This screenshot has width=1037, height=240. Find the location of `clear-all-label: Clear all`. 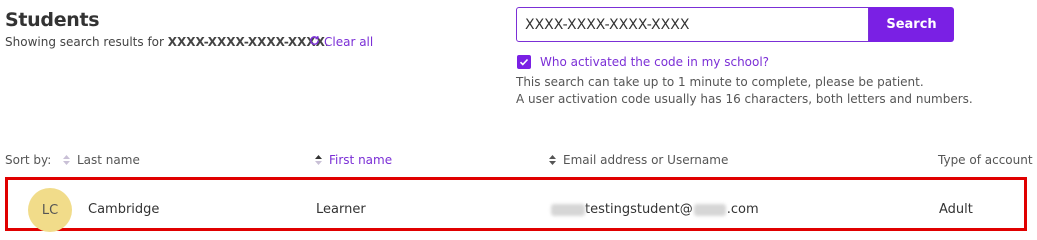

clear-all-label: Clear all is located at coordinates (349, 42).